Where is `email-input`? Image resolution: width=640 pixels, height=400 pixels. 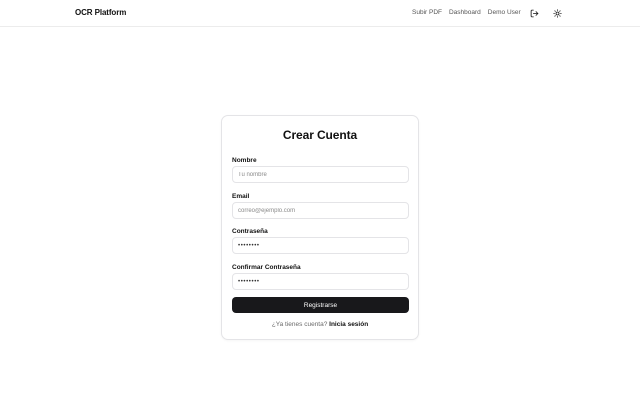
email-input is located at coordinates (320, 210).